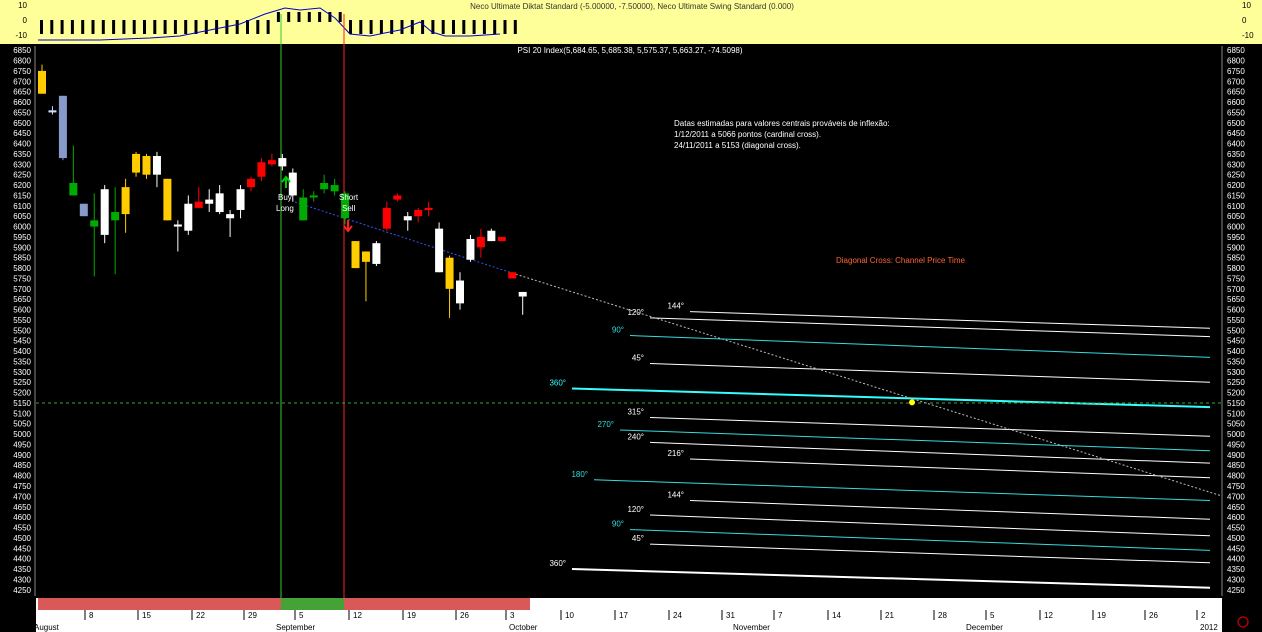 Image resolution: width=1262 pixels, height=632 pixels. What do you see at coordinates (22, 455) in the screenshot?
I see `y-tick-label: 4900` at bounding box center [22, 455].